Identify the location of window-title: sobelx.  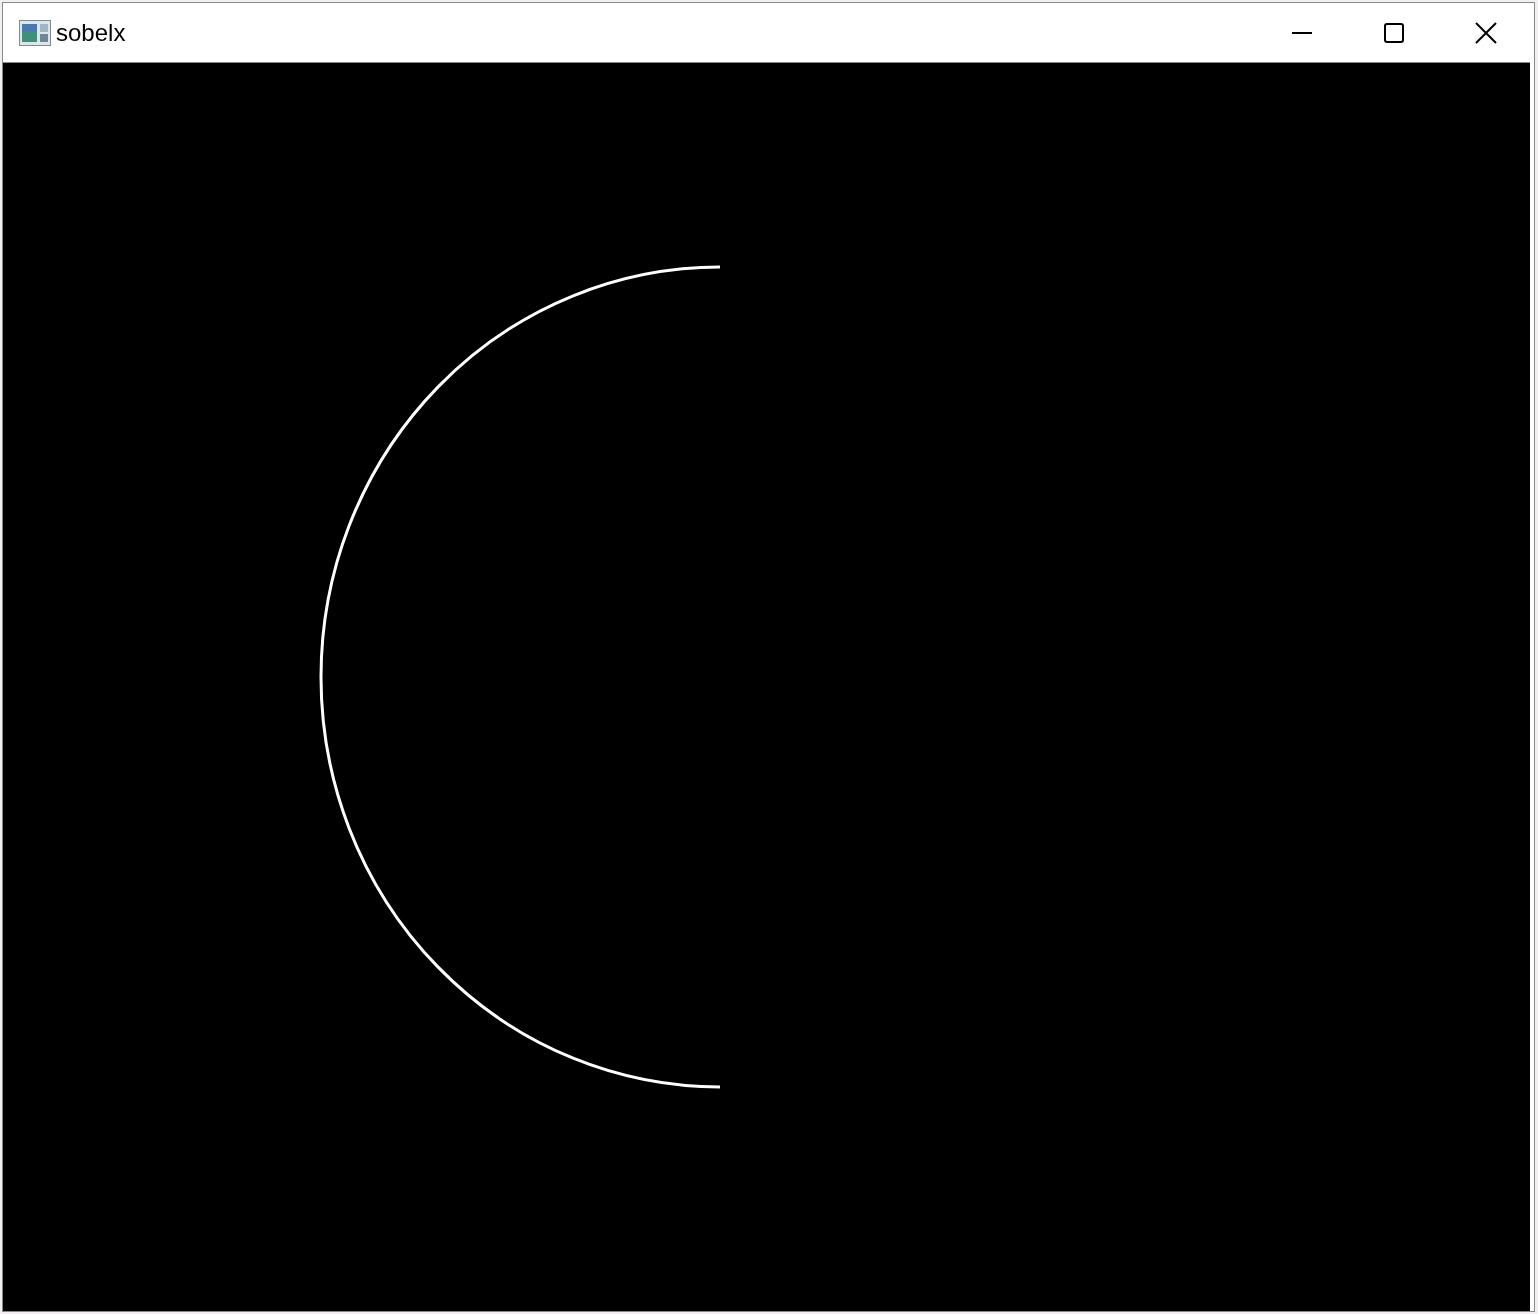
(91, 32).